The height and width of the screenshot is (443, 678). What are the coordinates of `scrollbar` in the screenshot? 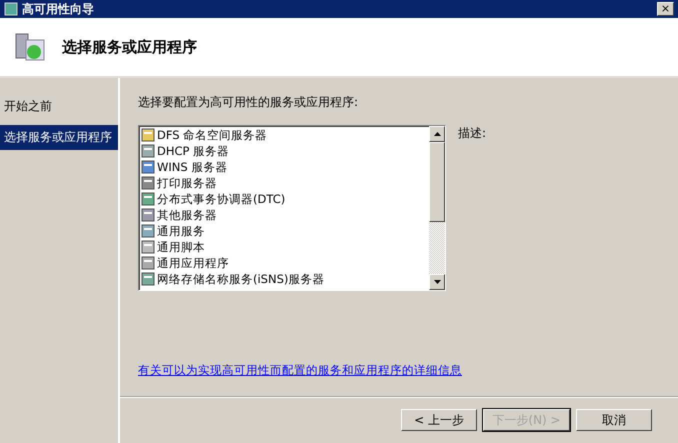 It's located at (437, 208).